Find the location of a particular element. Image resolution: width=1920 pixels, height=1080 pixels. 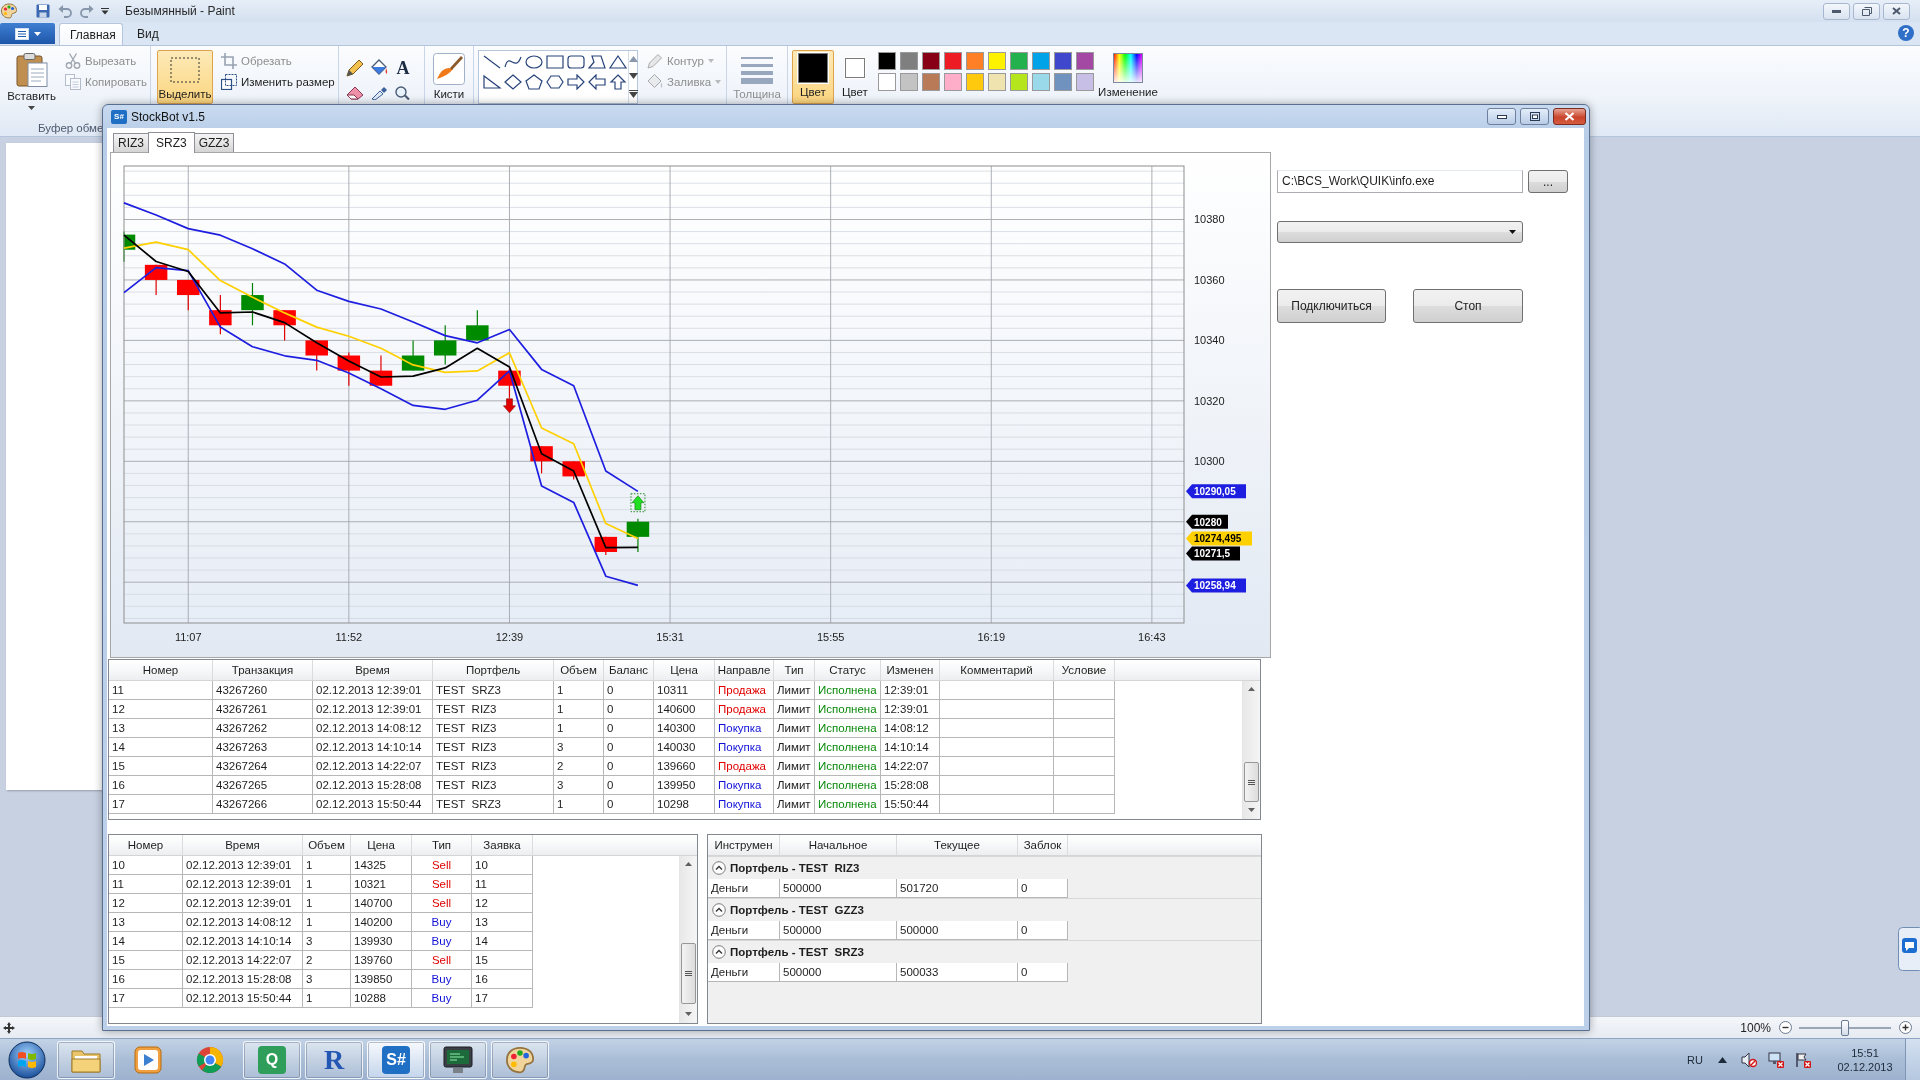

column-header: Условие is located at coordinates (1084, 670).